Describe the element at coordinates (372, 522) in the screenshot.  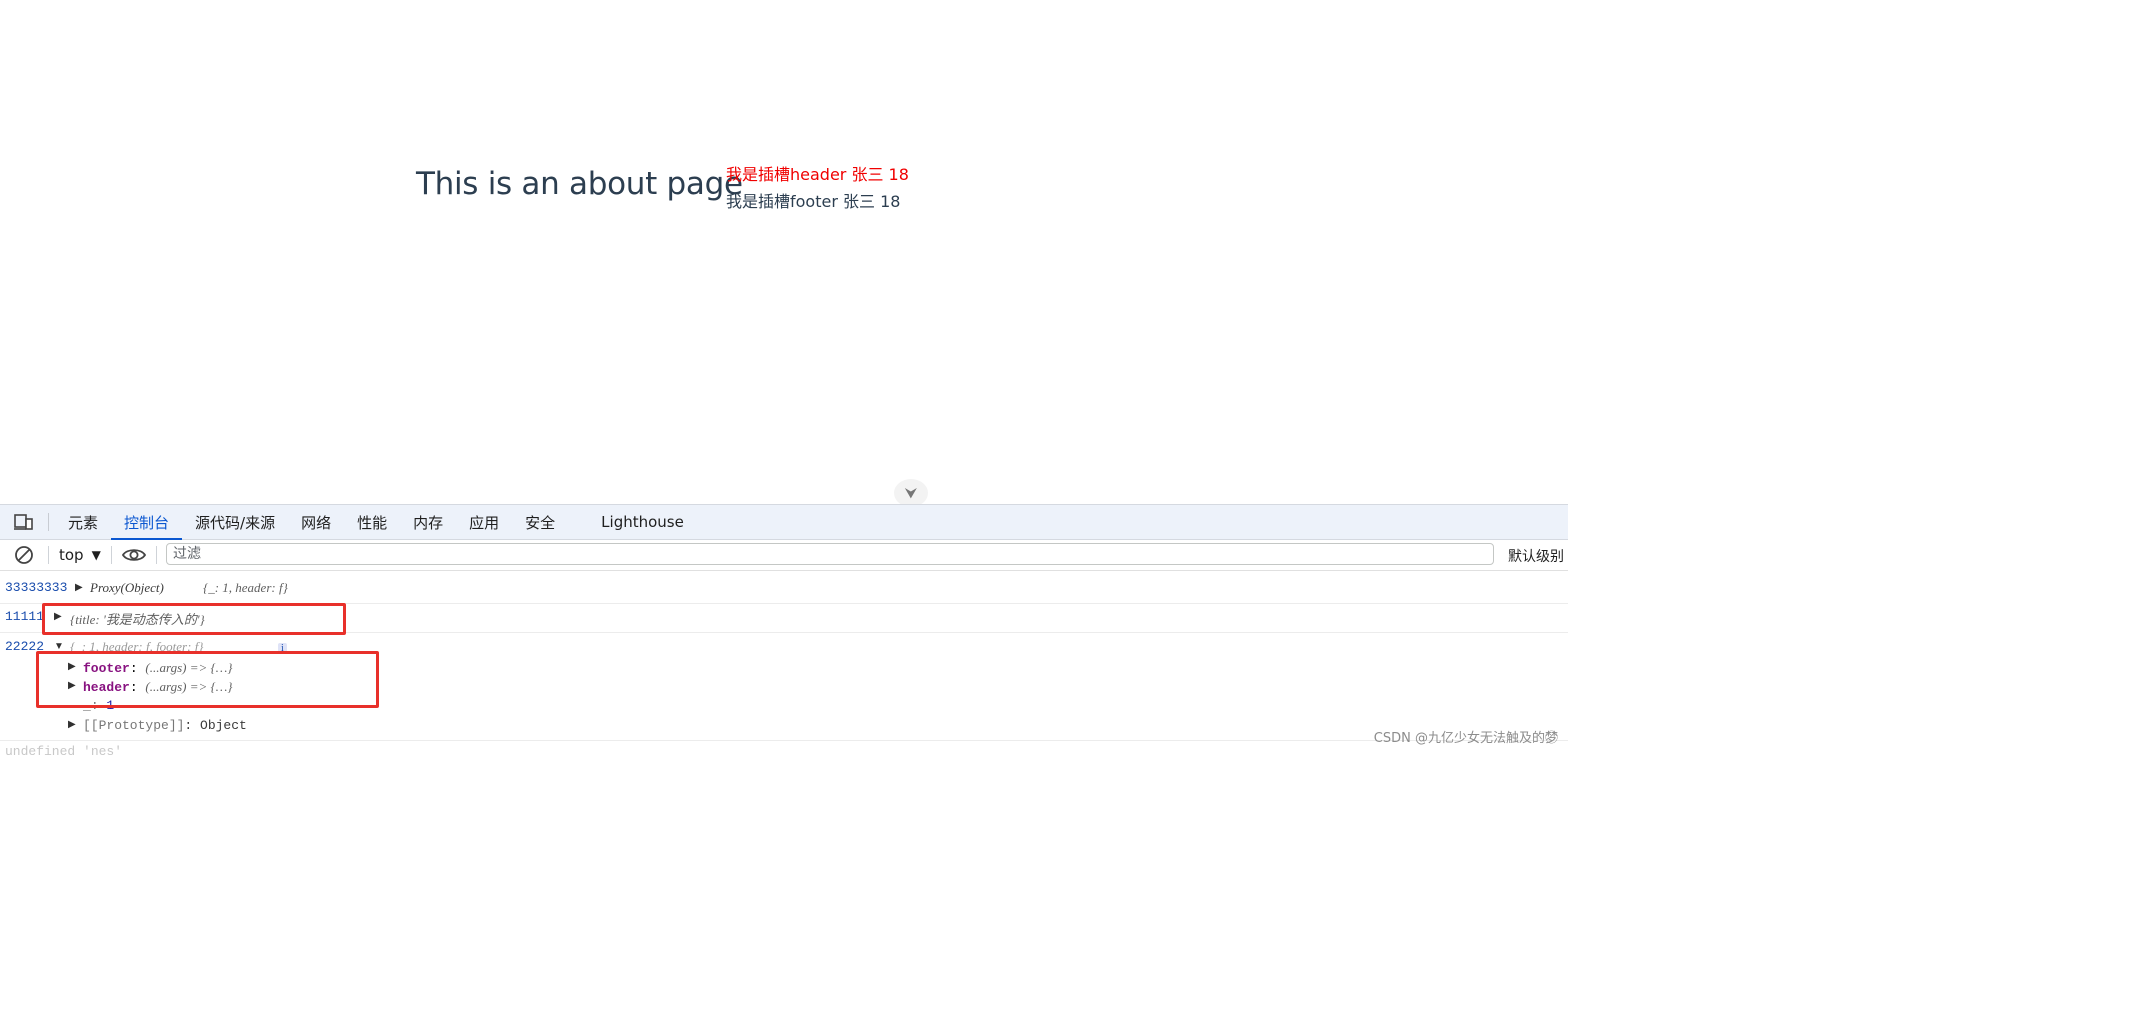
I see `tab-performance: 性能` at that location.